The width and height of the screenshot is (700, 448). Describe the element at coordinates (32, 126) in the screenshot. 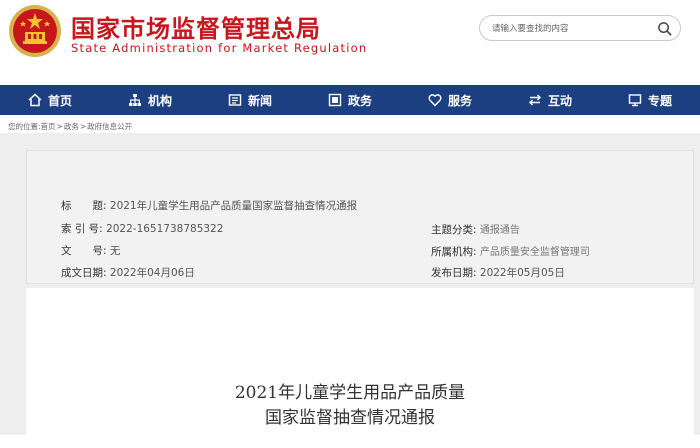

I see `breadcrumb-home: 您的位置:首页` at that location.